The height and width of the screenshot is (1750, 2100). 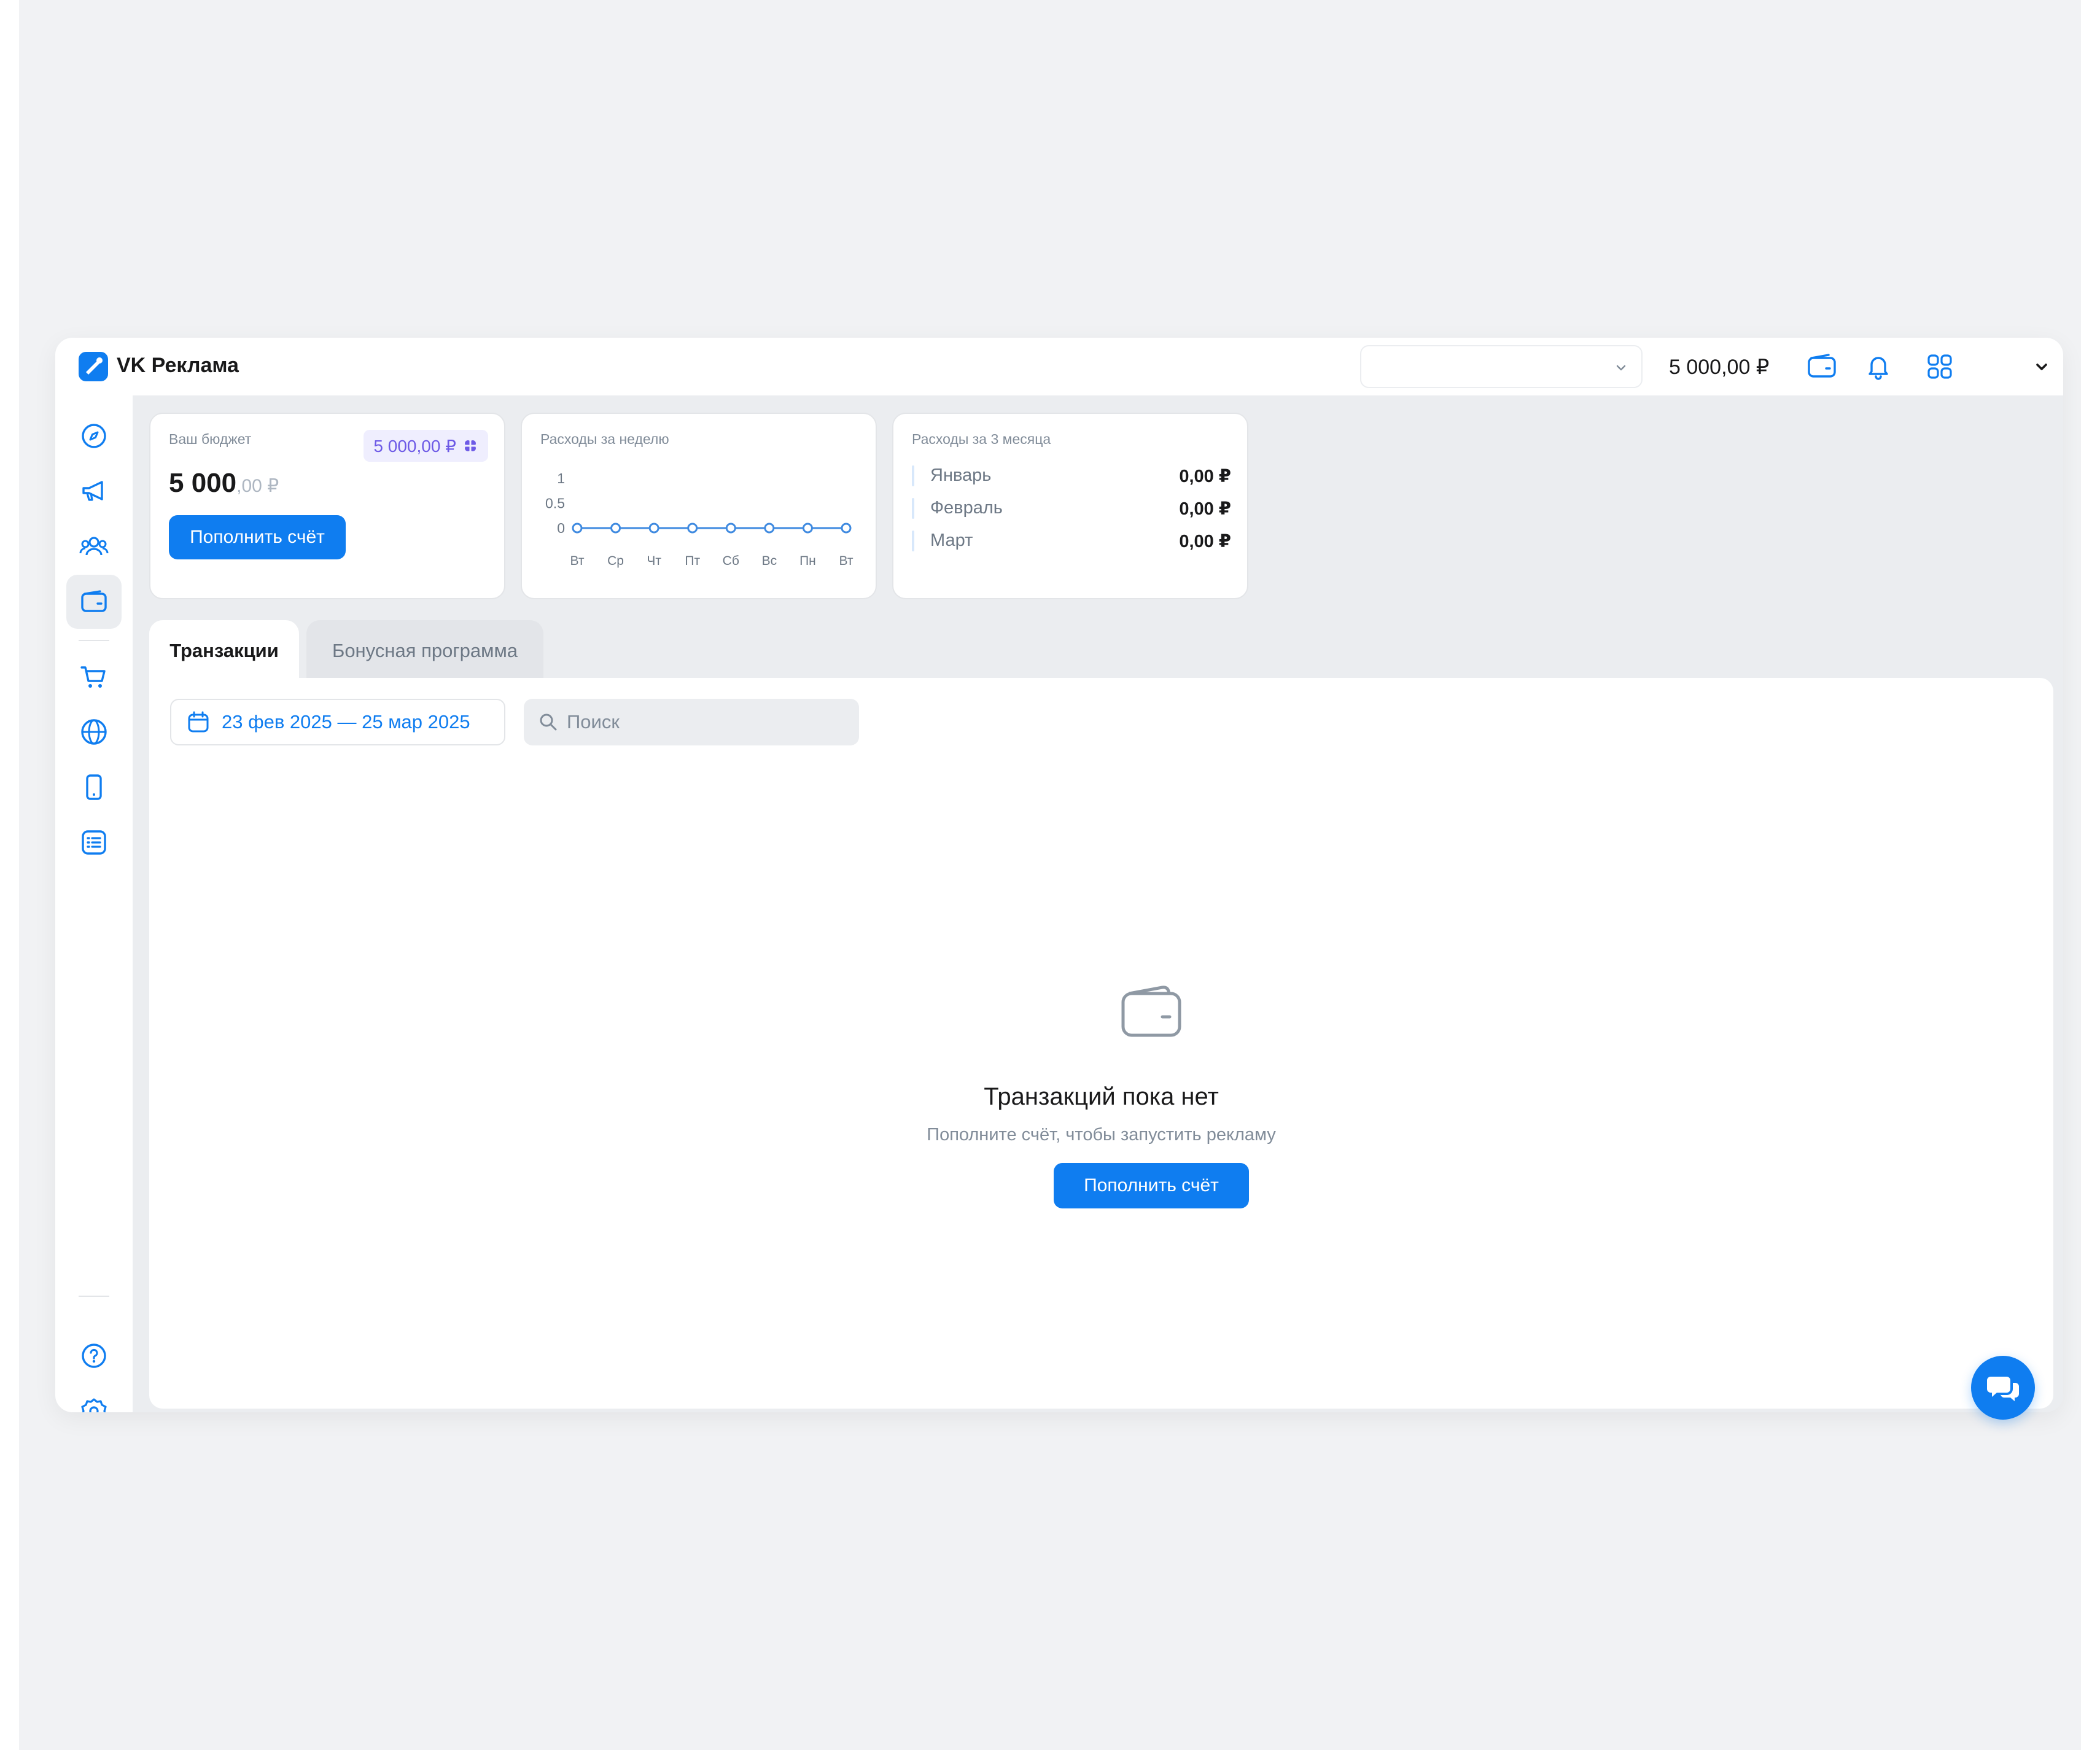 I want to click on phone-icon, so click(x=94, y=787).